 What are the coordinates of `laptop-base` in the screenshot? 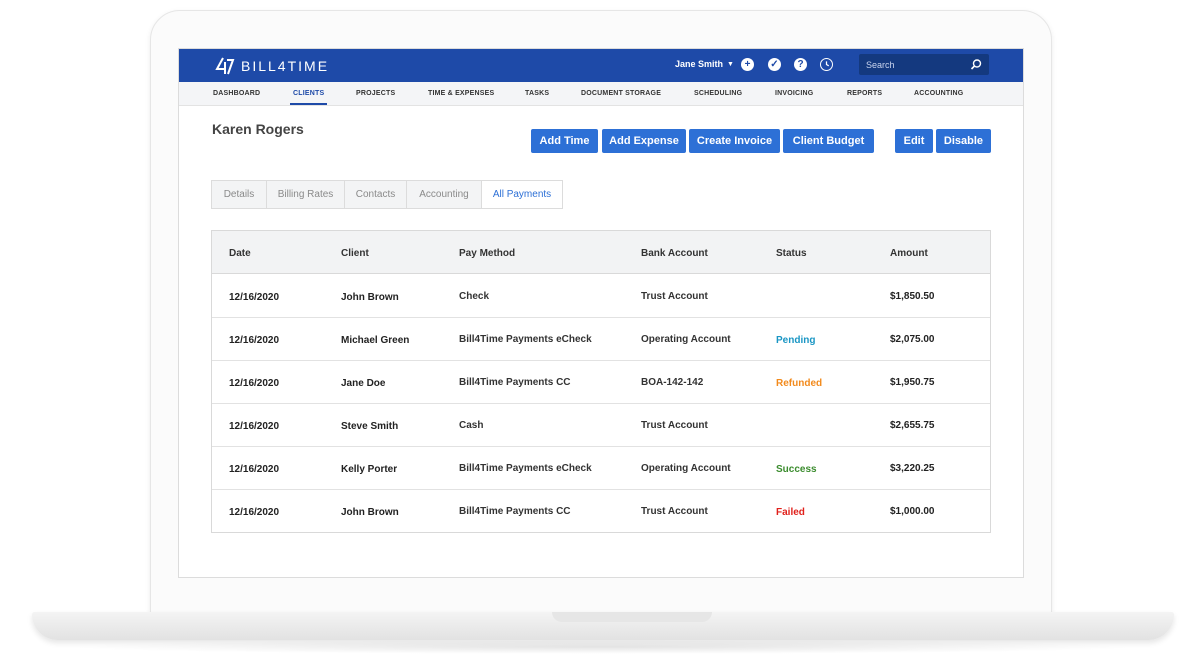 It's located at (603, 626).